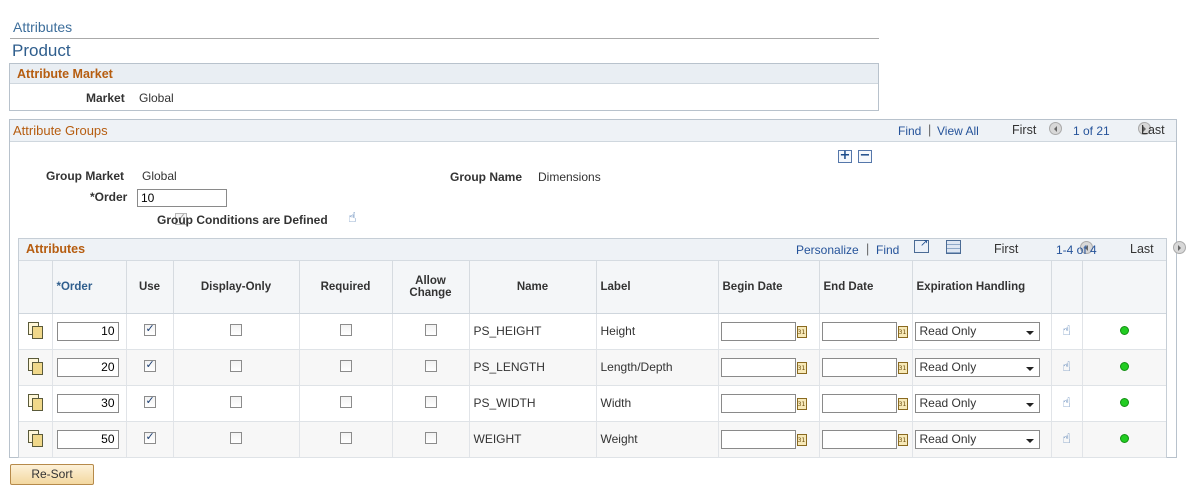  Describe the element at coordinates (56, 249) in the screenshot. I see `attributes-header: Attributes` at that location.